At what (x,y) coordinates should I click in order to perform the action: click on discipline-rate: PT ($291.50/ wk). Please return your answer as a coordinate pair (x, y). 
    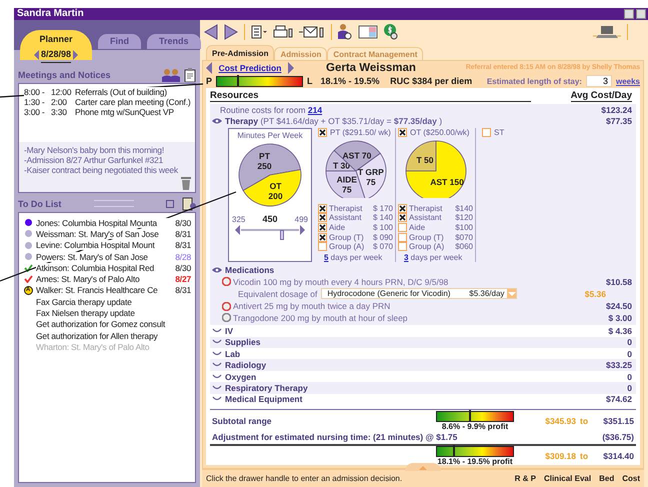
    Looking at the image, I should click on (360, 132).